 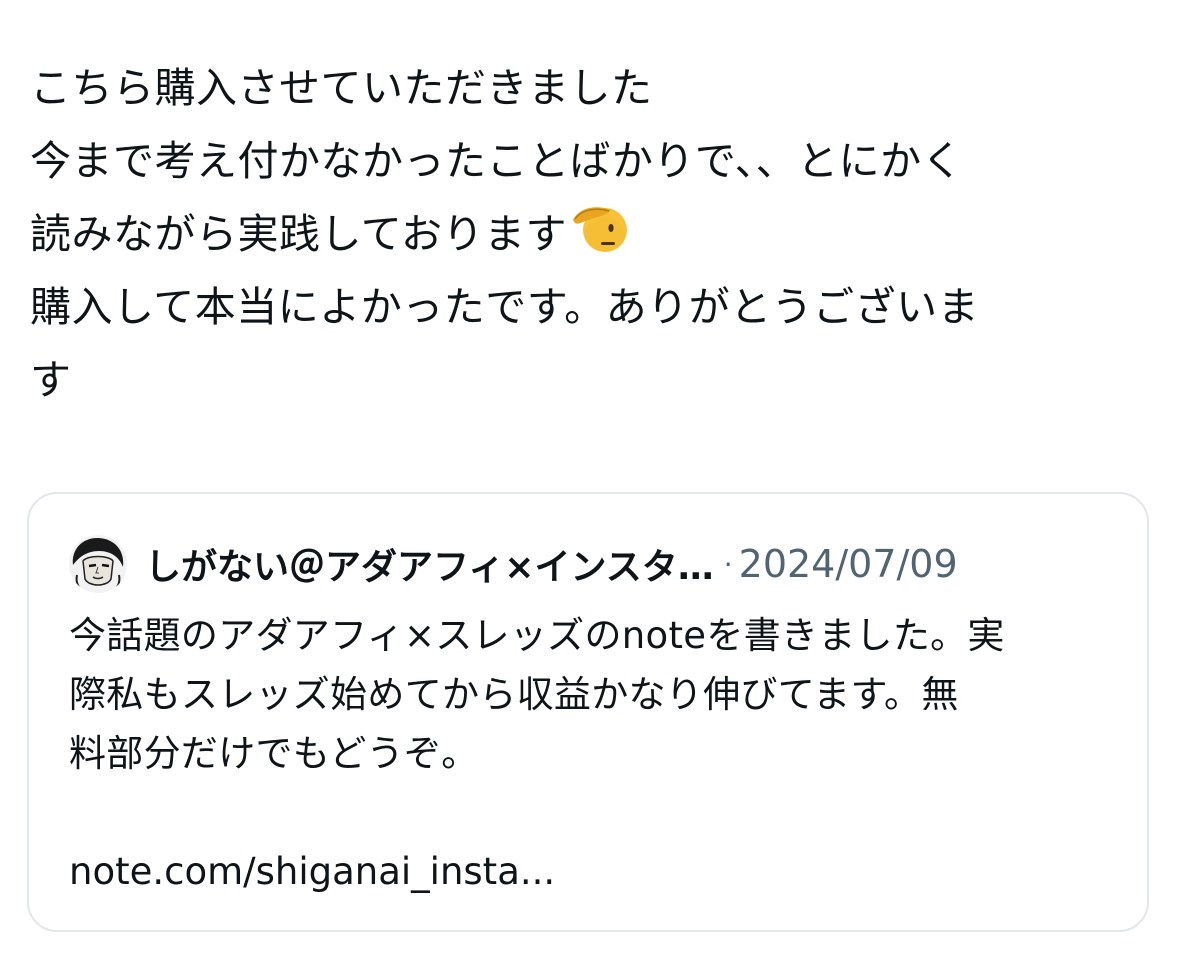 What do you see at coordinates (274, 753) in the screenshot?
I see `quoted-text-line-3: 料部分だけでもどうぞ。` at bounding box center [274, 753].